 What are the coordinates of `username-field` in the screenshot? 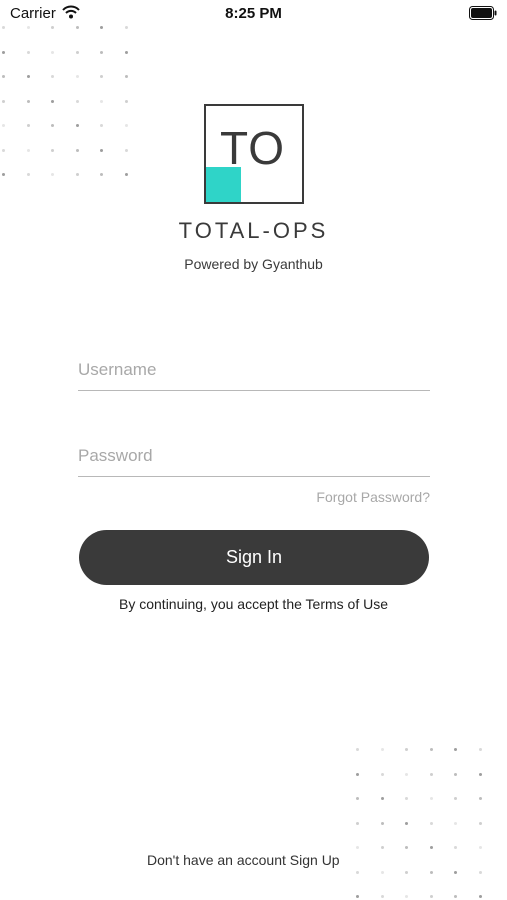 It's located at (254, 370).